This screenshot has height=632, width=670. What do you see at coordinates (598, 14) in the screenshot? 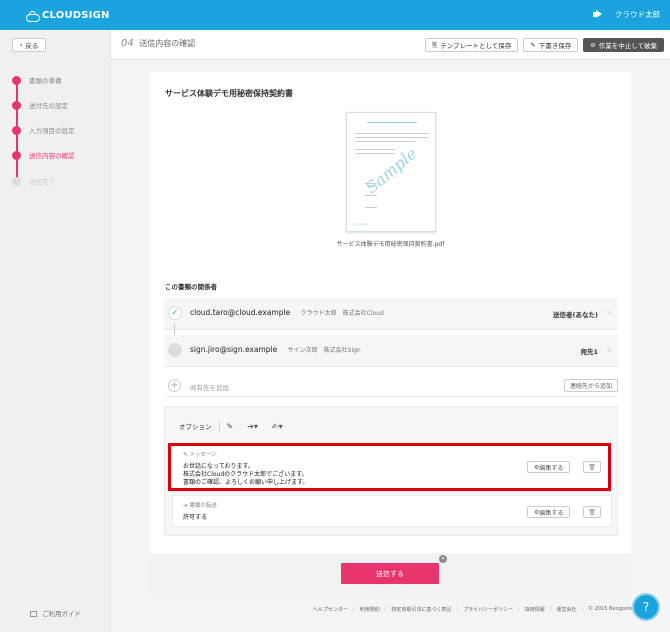
I see `megaphone-icon` at bounding box center [598, 14].